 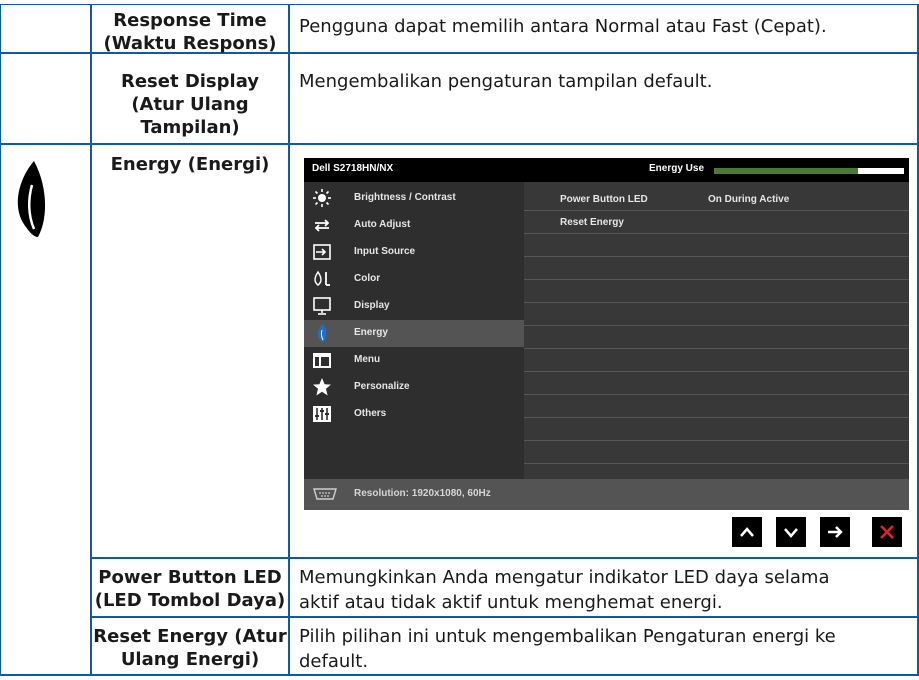 I want to click on auto-adjust-icon, so click(x=322, y=225).